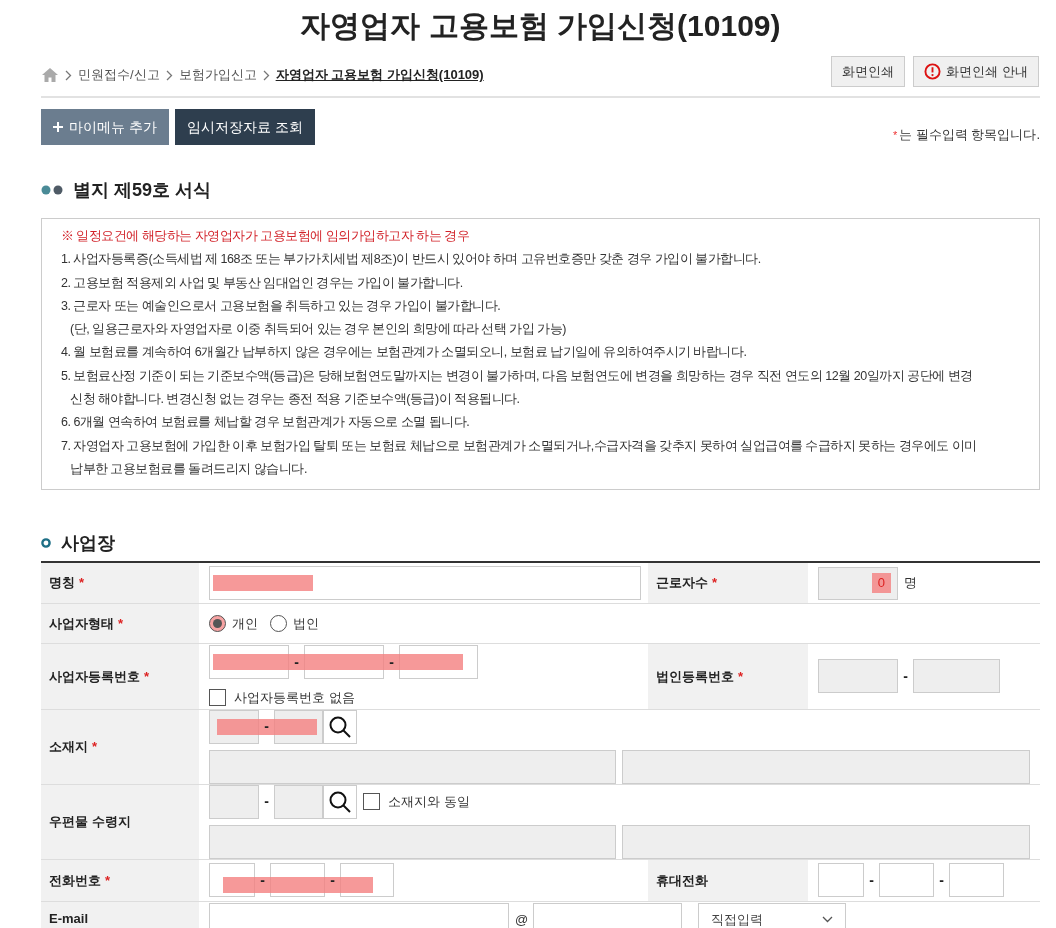 Image resolution: width=1056 pixels, height=928 pixels. What do you see at coordinates (266, 236) in the screenshot?
I see `notice-heading: ※ 일정요건에 해당하는 자영업자가 고용보험에 임의가입하고자 하는 경우` at bounding box center [266, 236].